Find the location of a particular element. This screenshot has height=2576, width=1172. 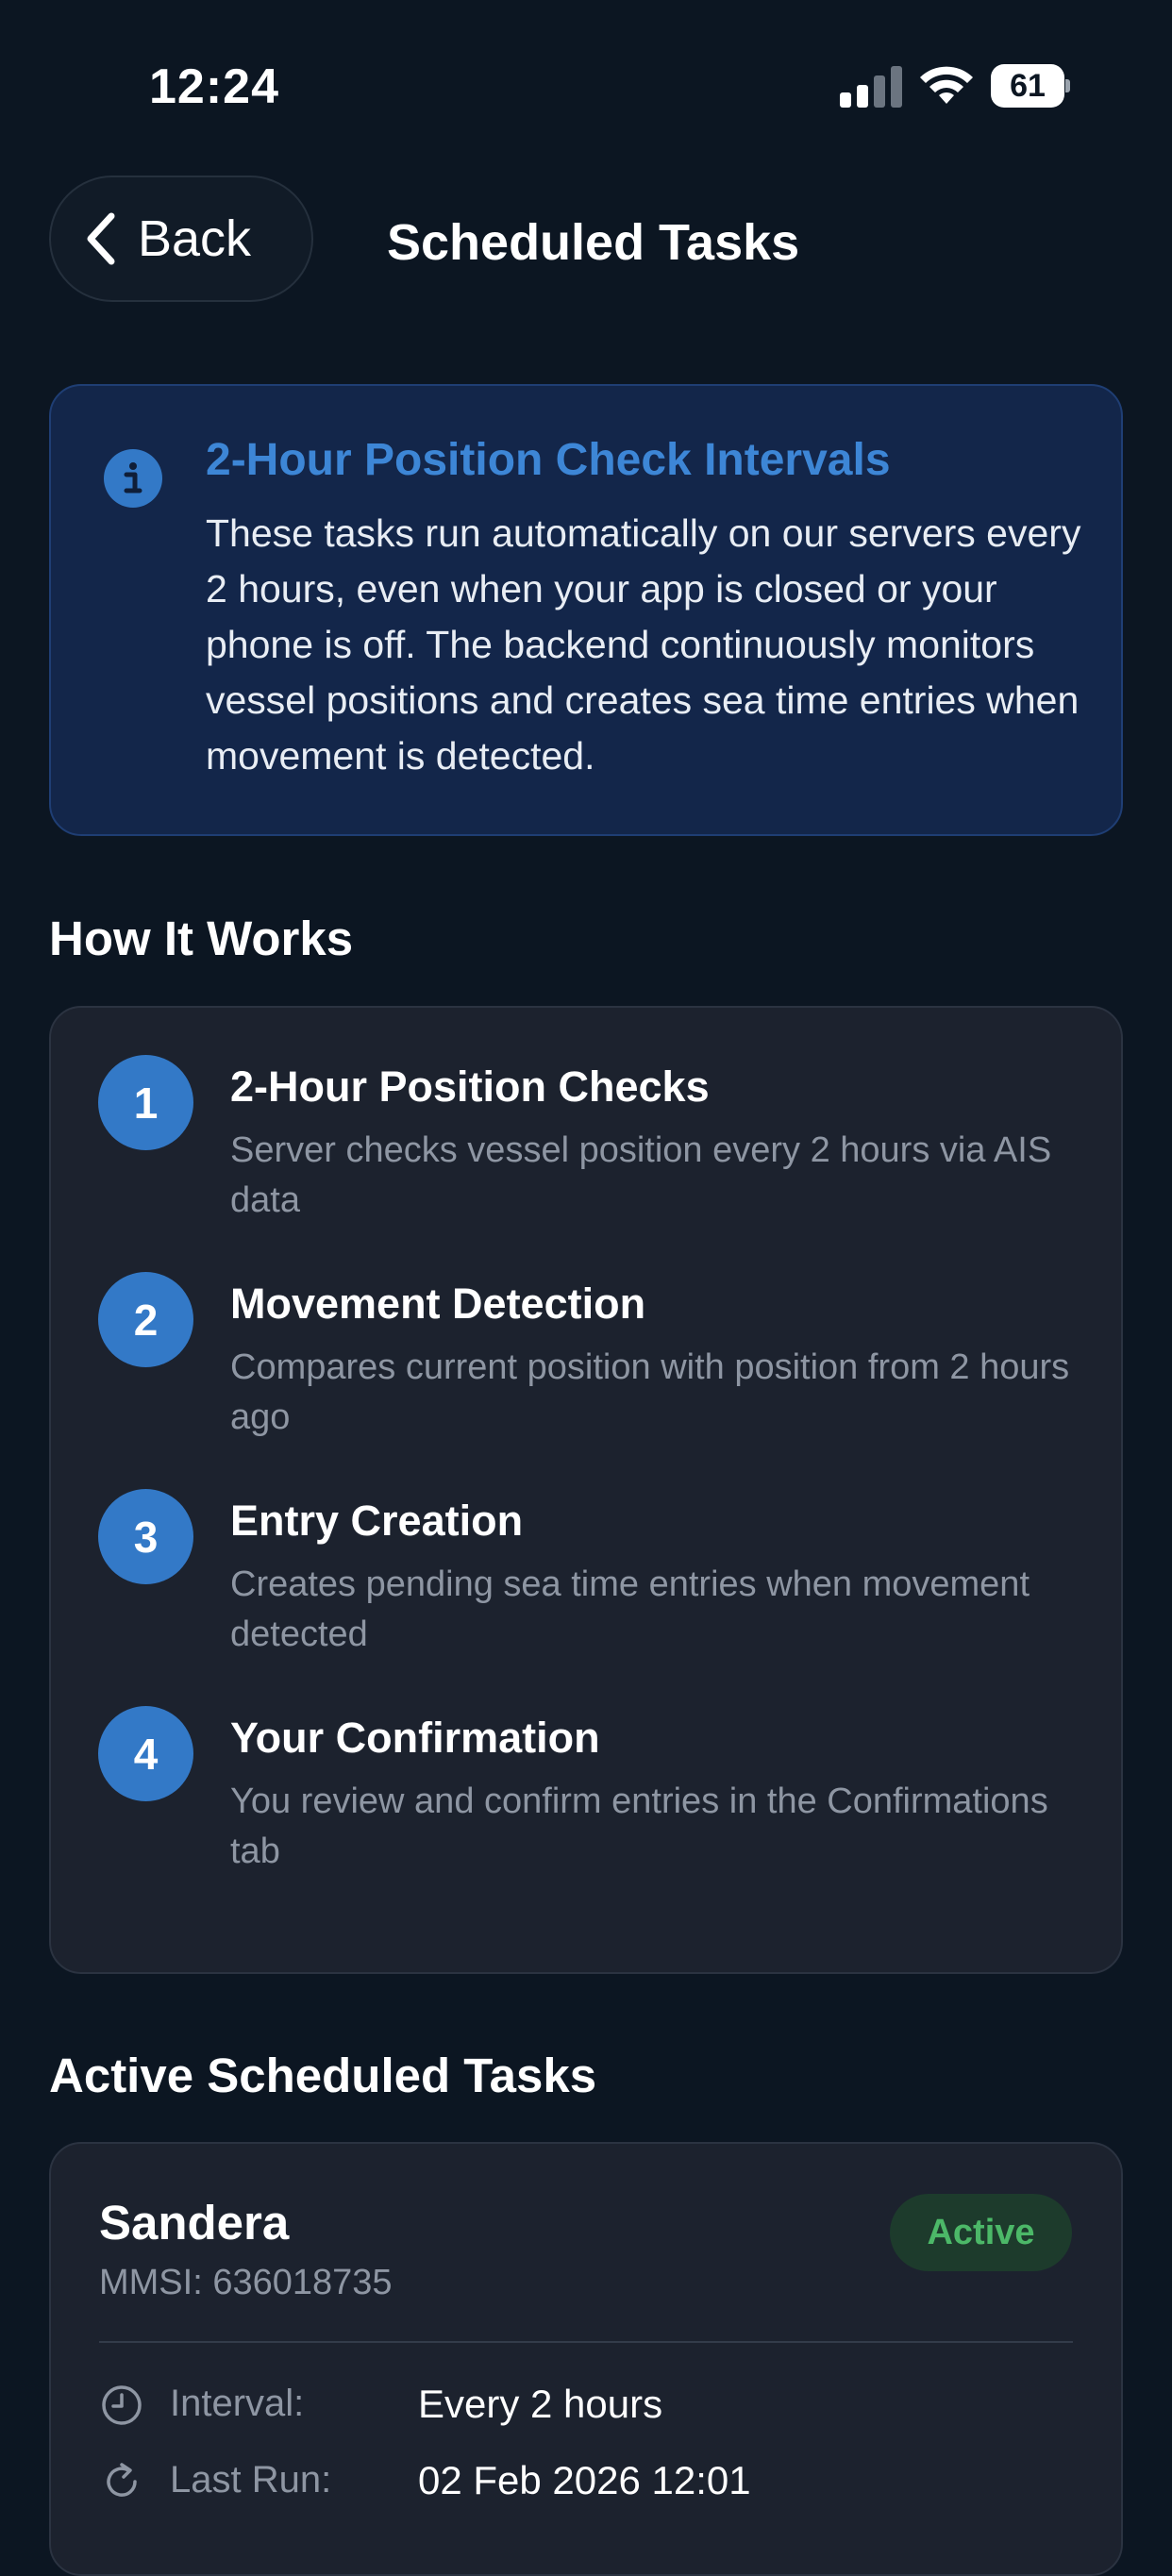

info-title: 2-Hour Position Check Intervals is located at coordinates (548, 460).